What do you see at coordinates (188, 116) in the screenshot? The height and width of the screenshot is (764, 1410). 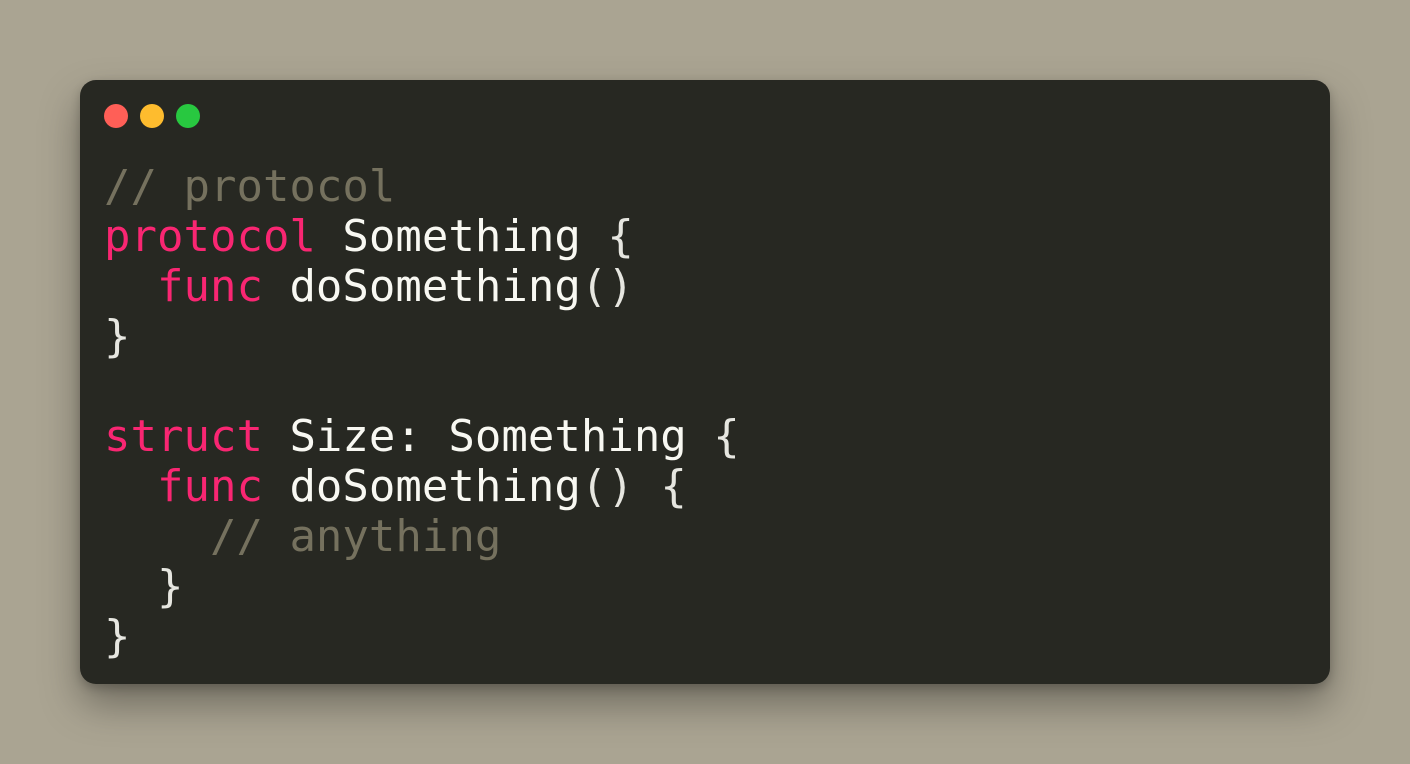 I see `maximize-button` at bounding box center [188, 116].